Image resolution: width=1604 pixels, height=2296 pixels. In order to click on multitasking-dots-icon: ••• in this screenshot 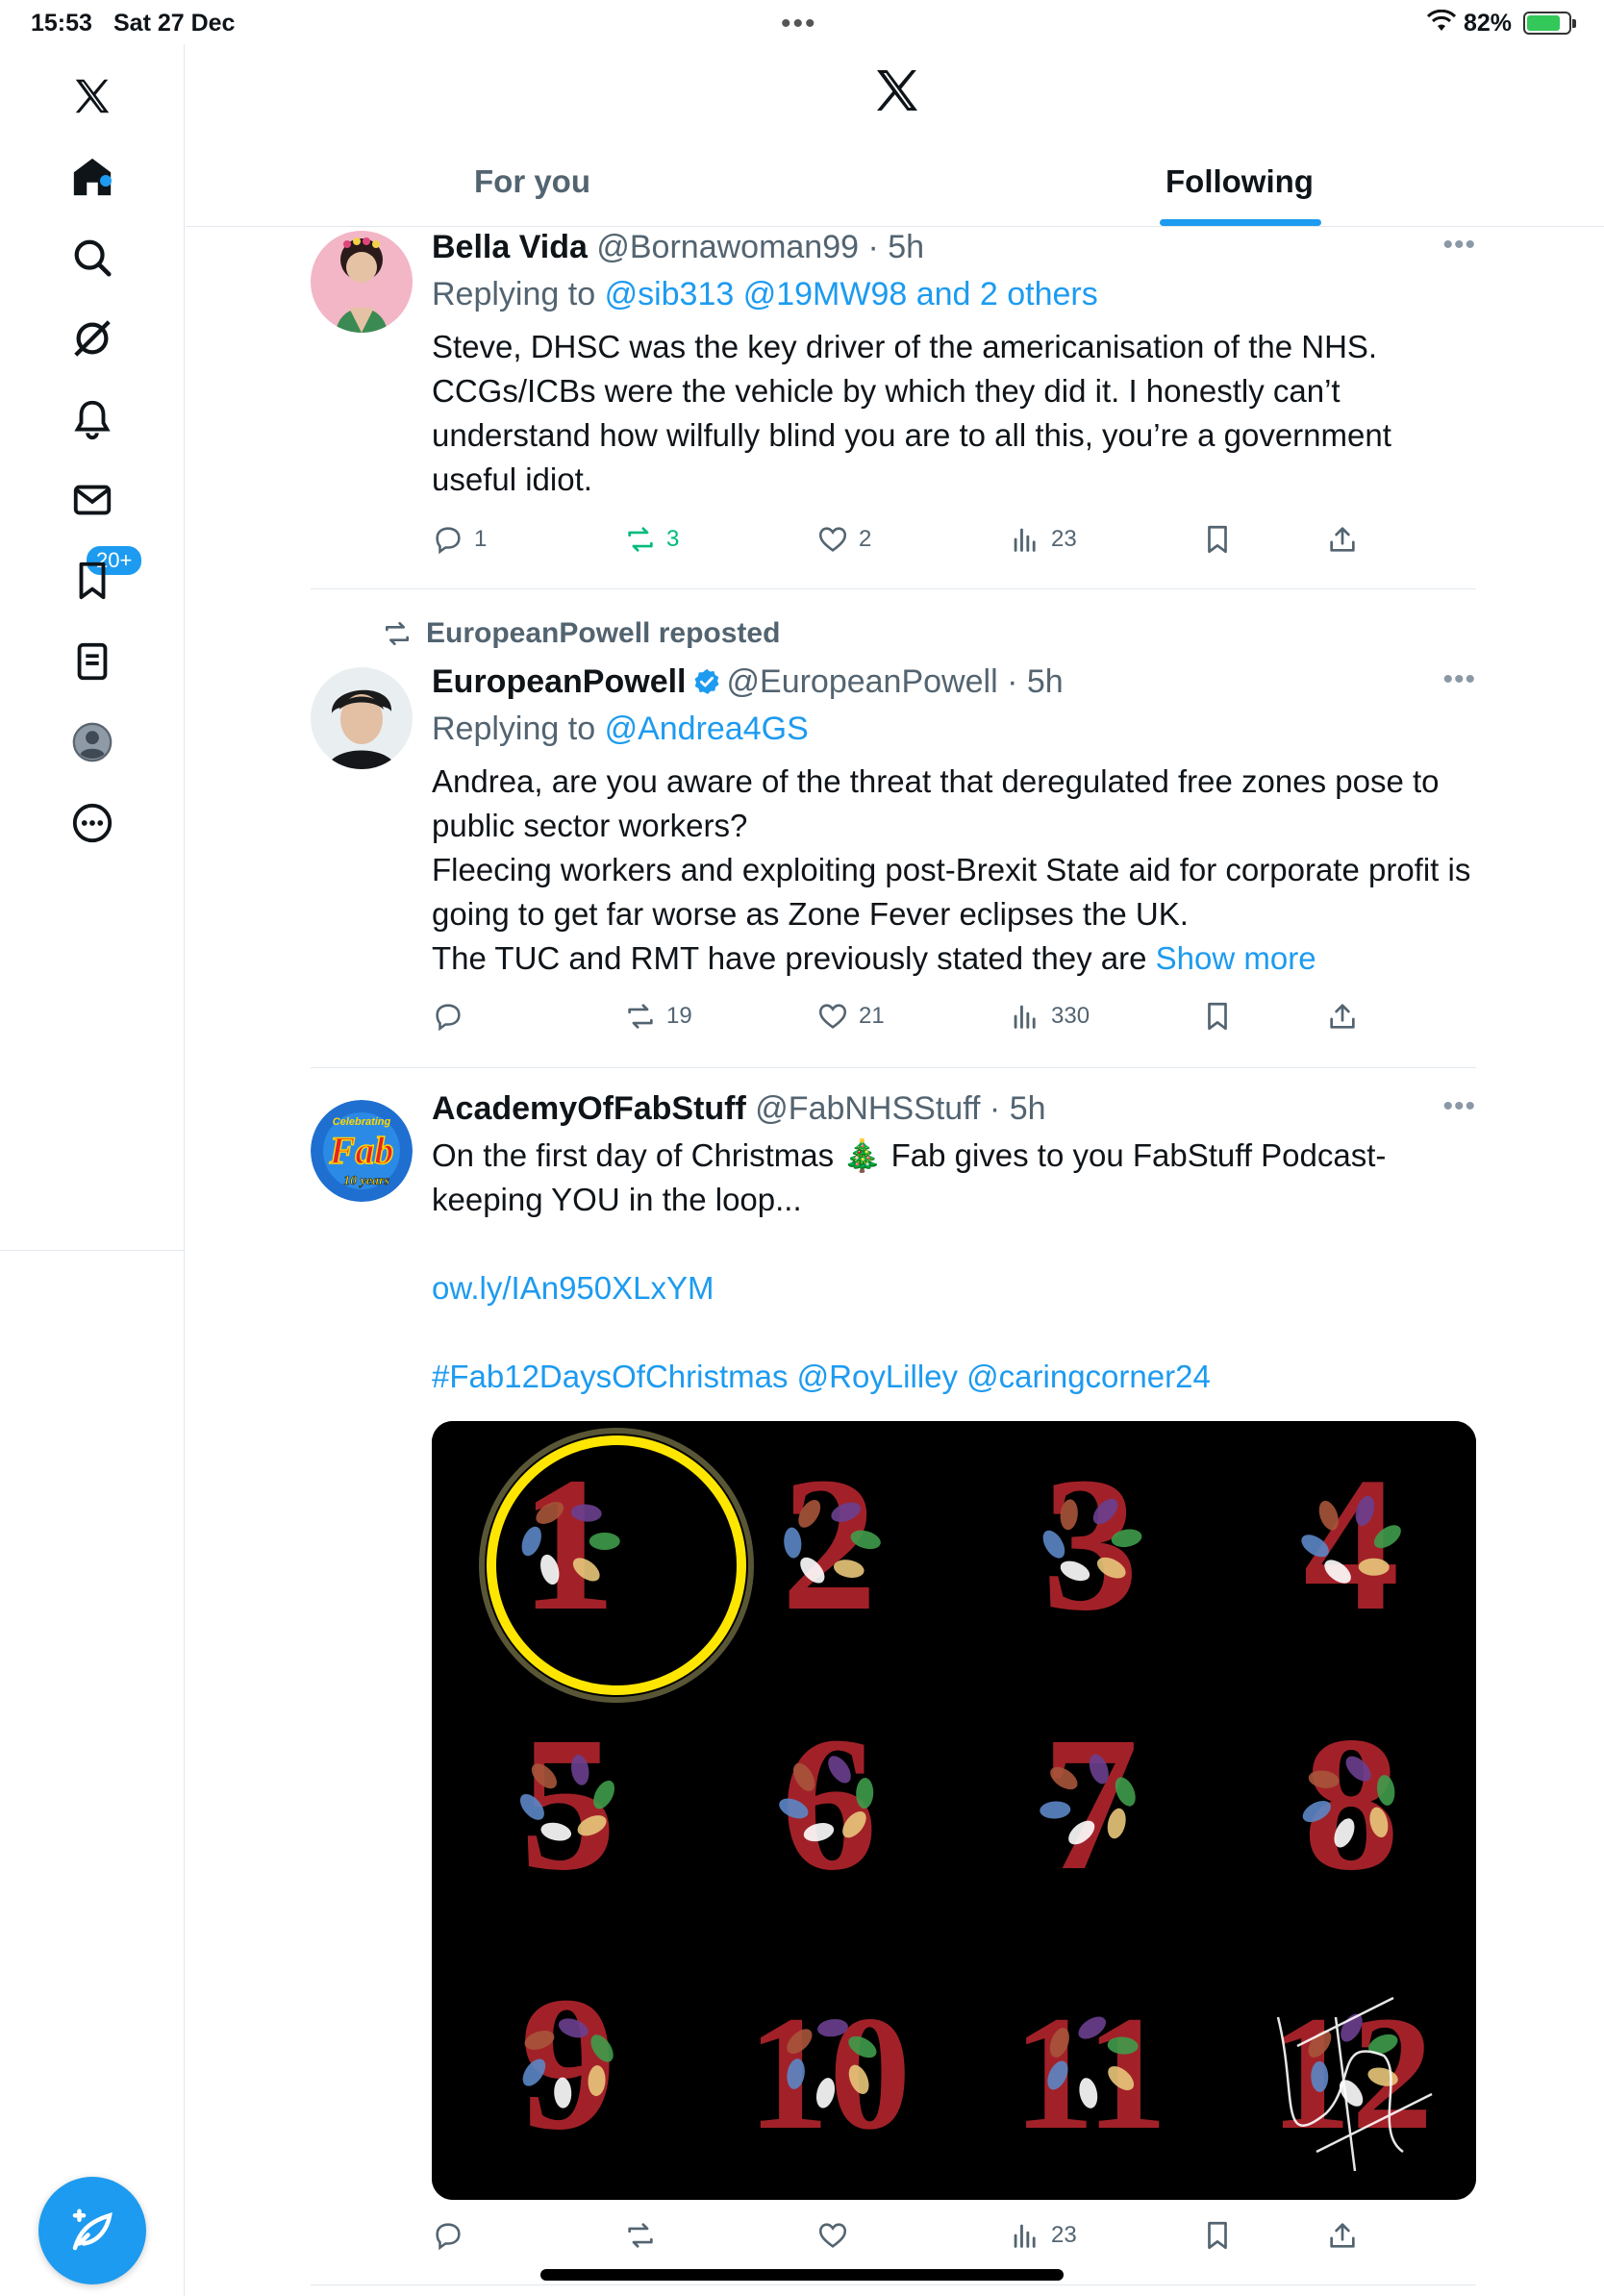, I will do `click(799, 24)`.